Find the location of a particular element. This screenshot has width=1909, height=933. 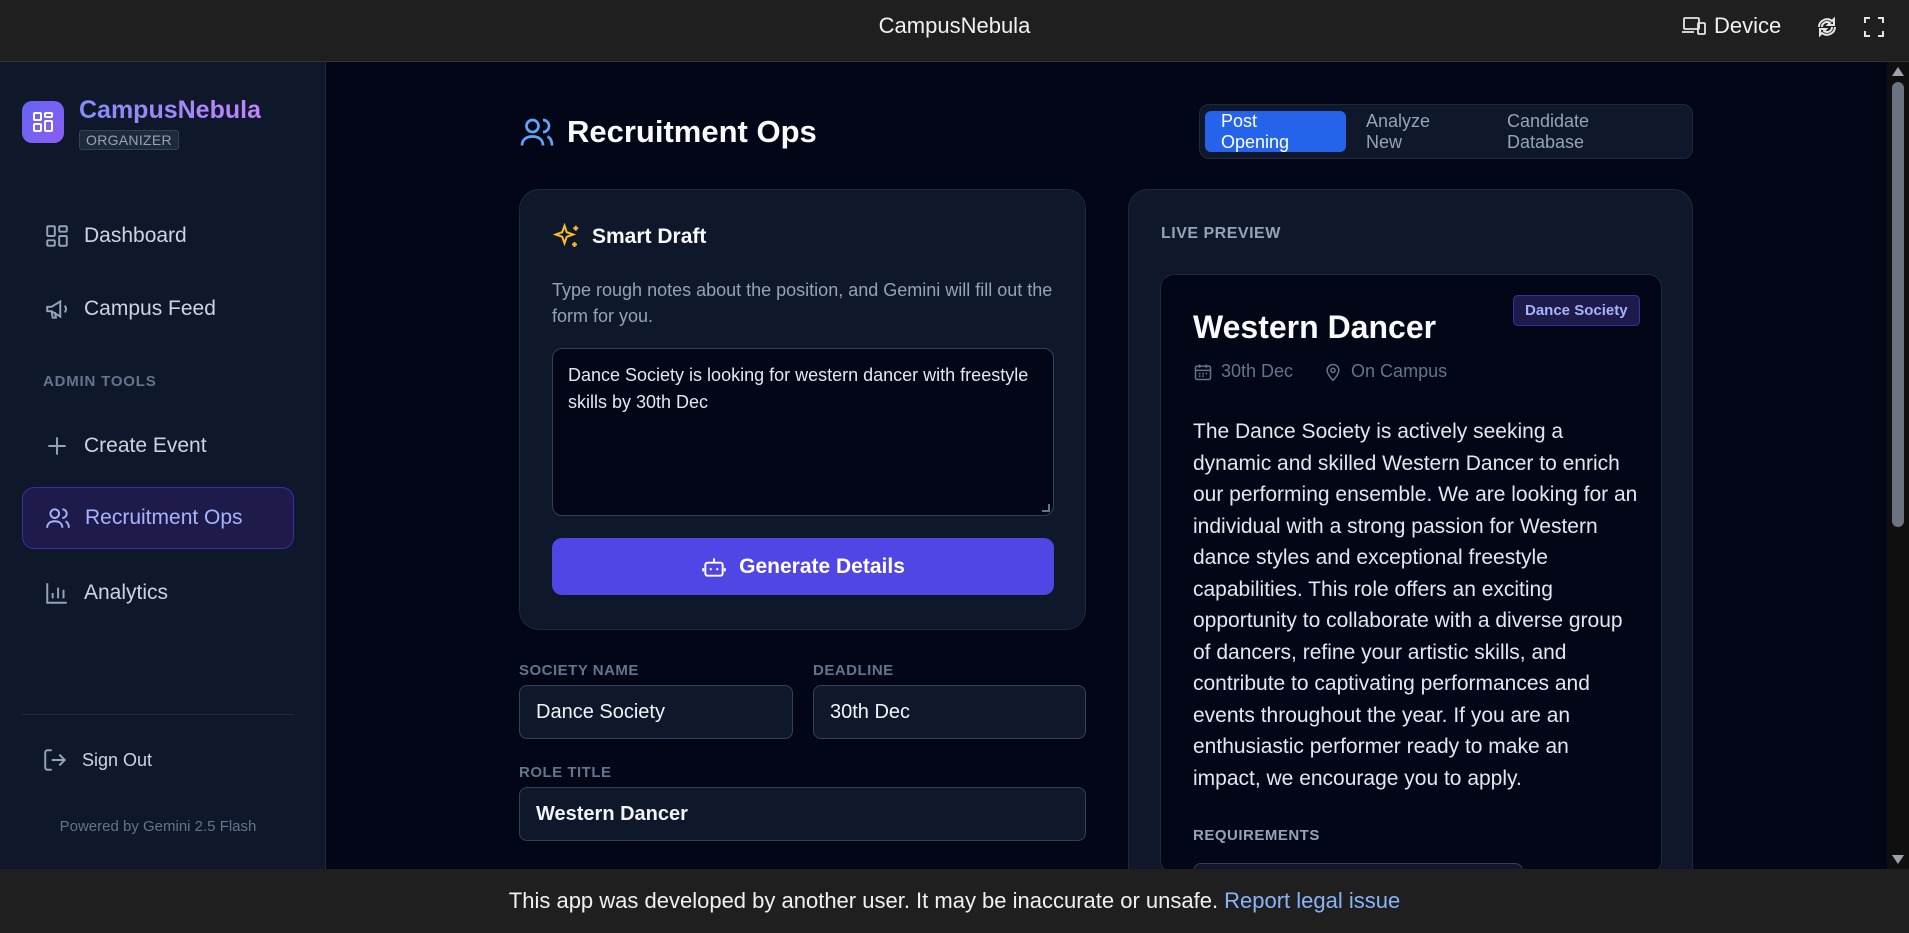

plus-icon is located at coordinates (57, 446).